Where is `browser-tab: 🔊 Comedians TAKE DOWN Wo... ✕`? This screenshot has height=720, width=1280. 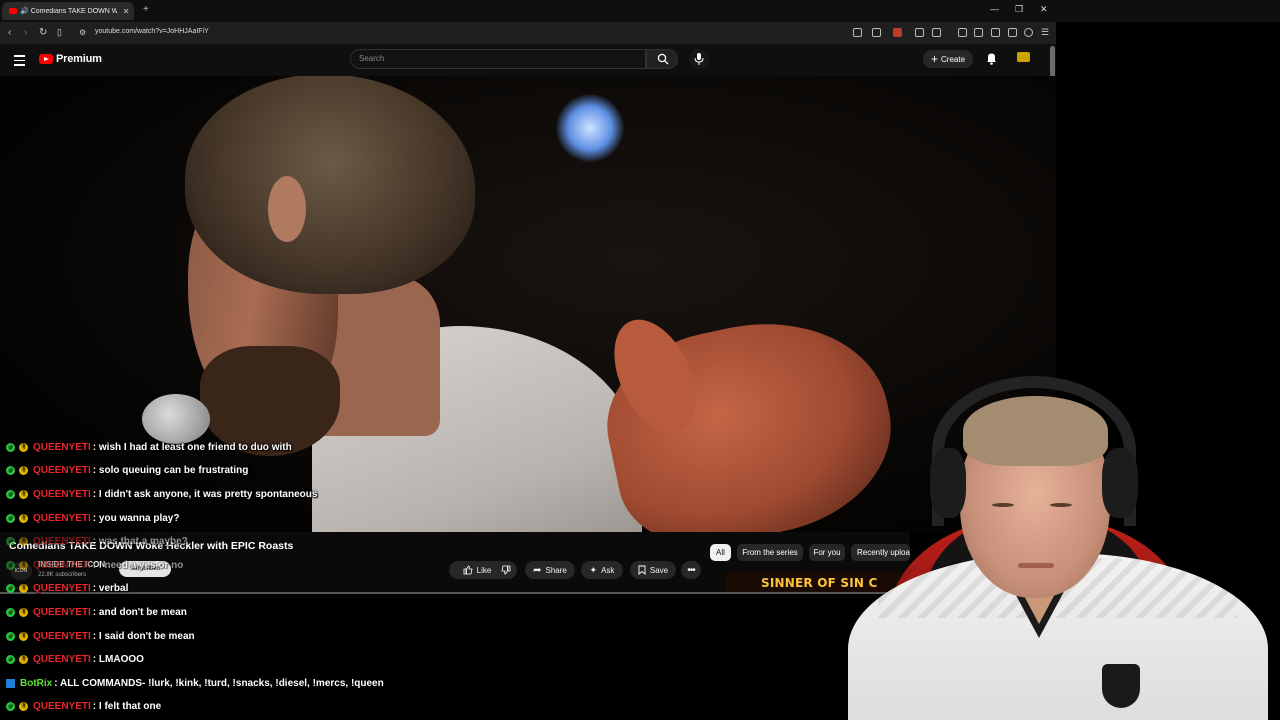 browser-tab: 🔊 Comedians TAKE DOWN Wo... ✕ is located at coordinates (68, 11).